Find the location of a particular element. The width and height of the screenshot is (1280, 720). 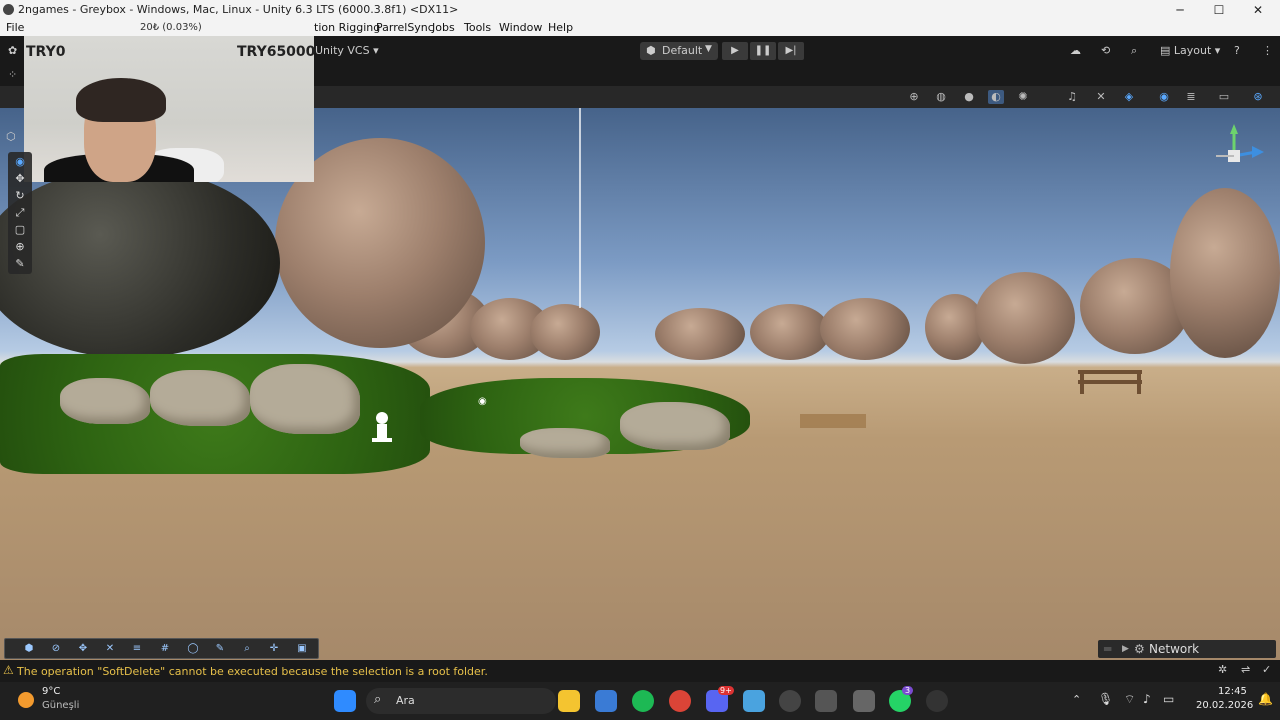

render-mode-icon: ◐ is located at coordinates (996, 97).